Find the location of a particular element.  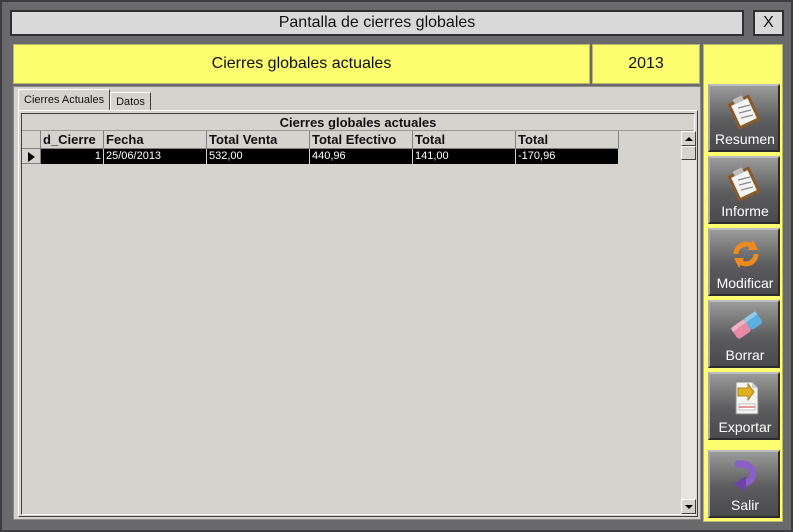

exportar-label: Exportar is located at coordinates (745, 427).